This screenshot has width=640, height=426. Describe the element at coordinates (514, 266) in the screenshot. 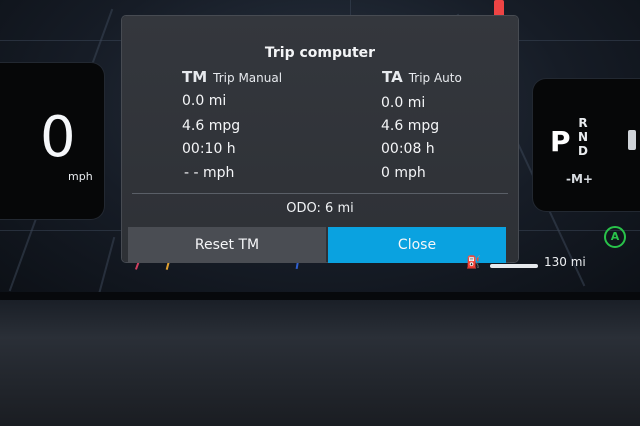

I see `range-bar` at that location.